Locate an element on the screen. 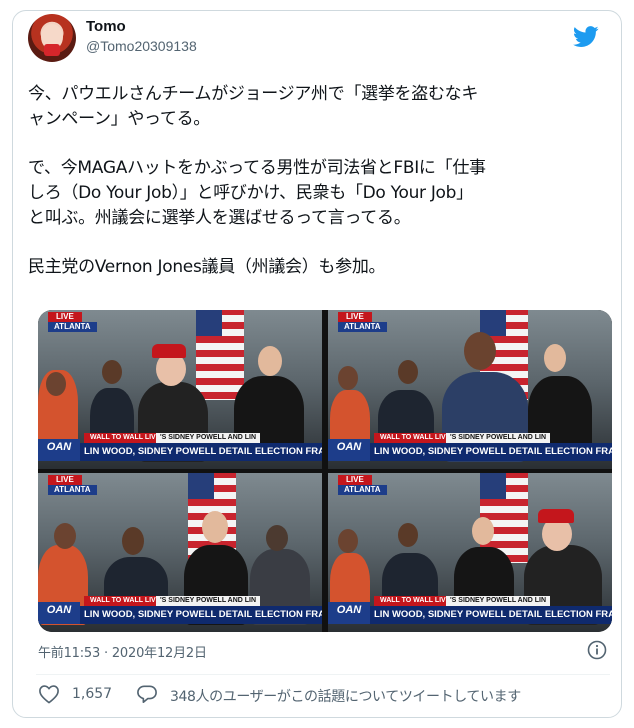 The width and height of the screenshot is (634, 728). tweet-line: と叫ぶ。州議会に選挙人を選ばせるって言ってる。 is located at coordinates (219, 218).